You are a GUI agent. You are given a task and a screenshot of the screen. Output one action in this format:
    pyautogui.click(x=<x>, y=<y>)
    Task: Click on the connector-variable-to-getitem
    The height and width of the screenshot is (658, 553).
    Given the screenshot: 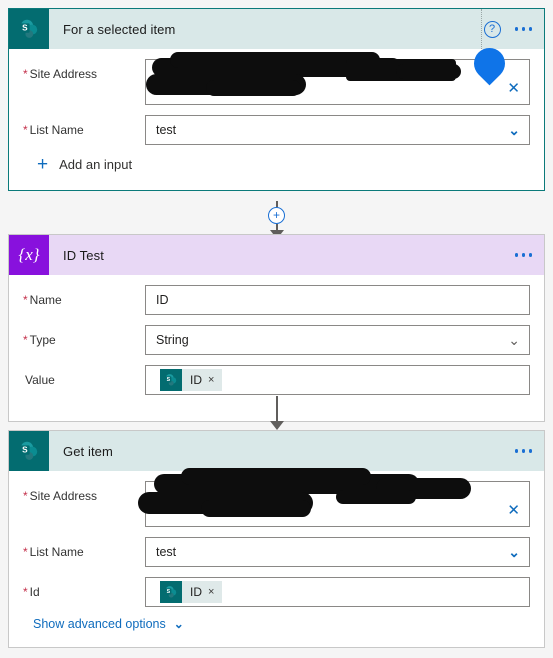 What is the action you would take?
    pyautogui.click(x=276, y=413)
    